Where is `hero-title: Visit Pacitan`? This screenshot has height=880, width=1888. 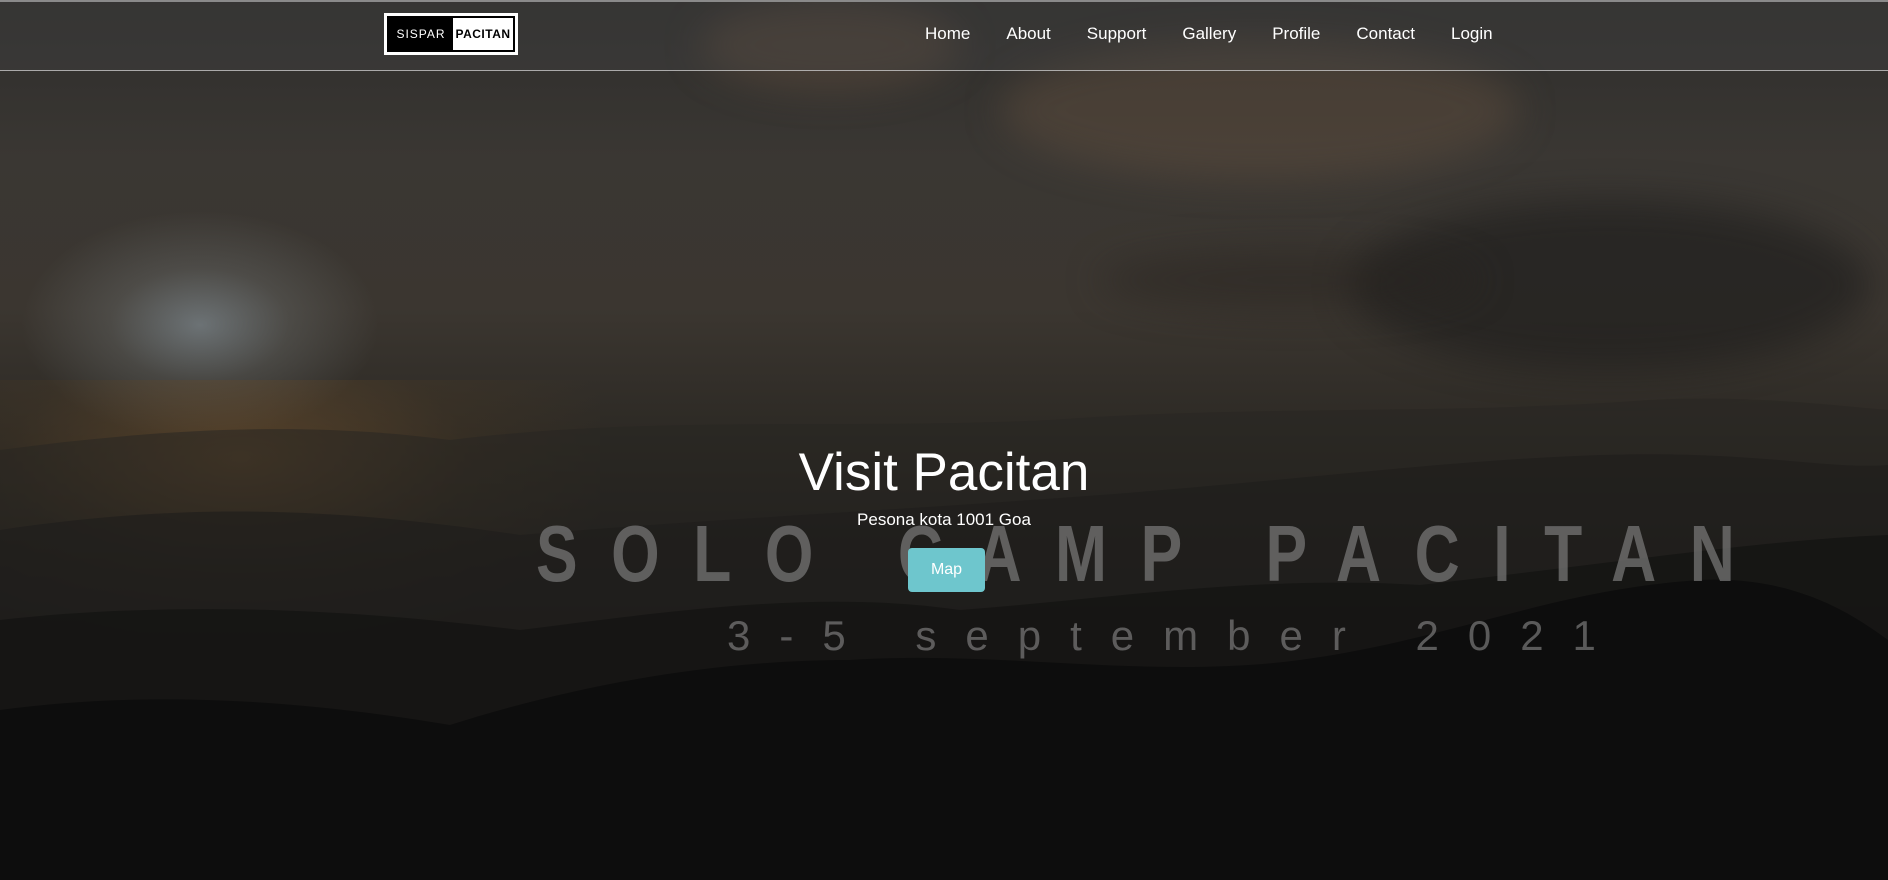
hero-title: Visit Pacitan is located at coordinates (944, 472).